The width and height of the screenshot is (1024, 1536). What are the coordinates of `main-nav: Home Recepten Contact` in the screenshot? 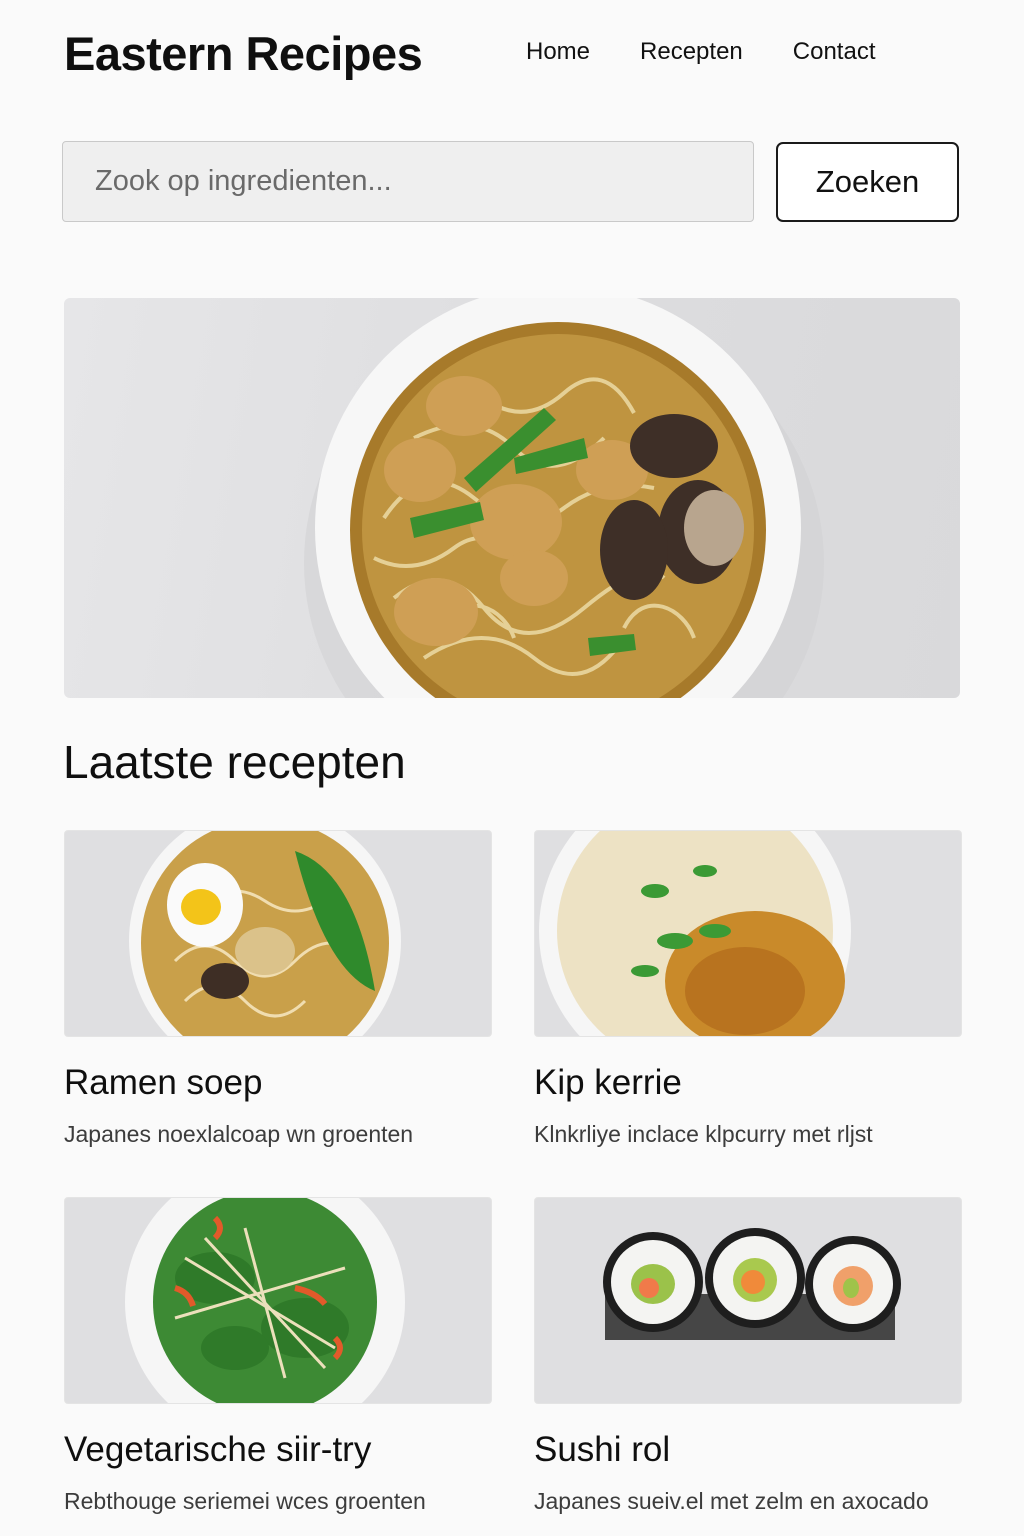 It's located at (726, 52).